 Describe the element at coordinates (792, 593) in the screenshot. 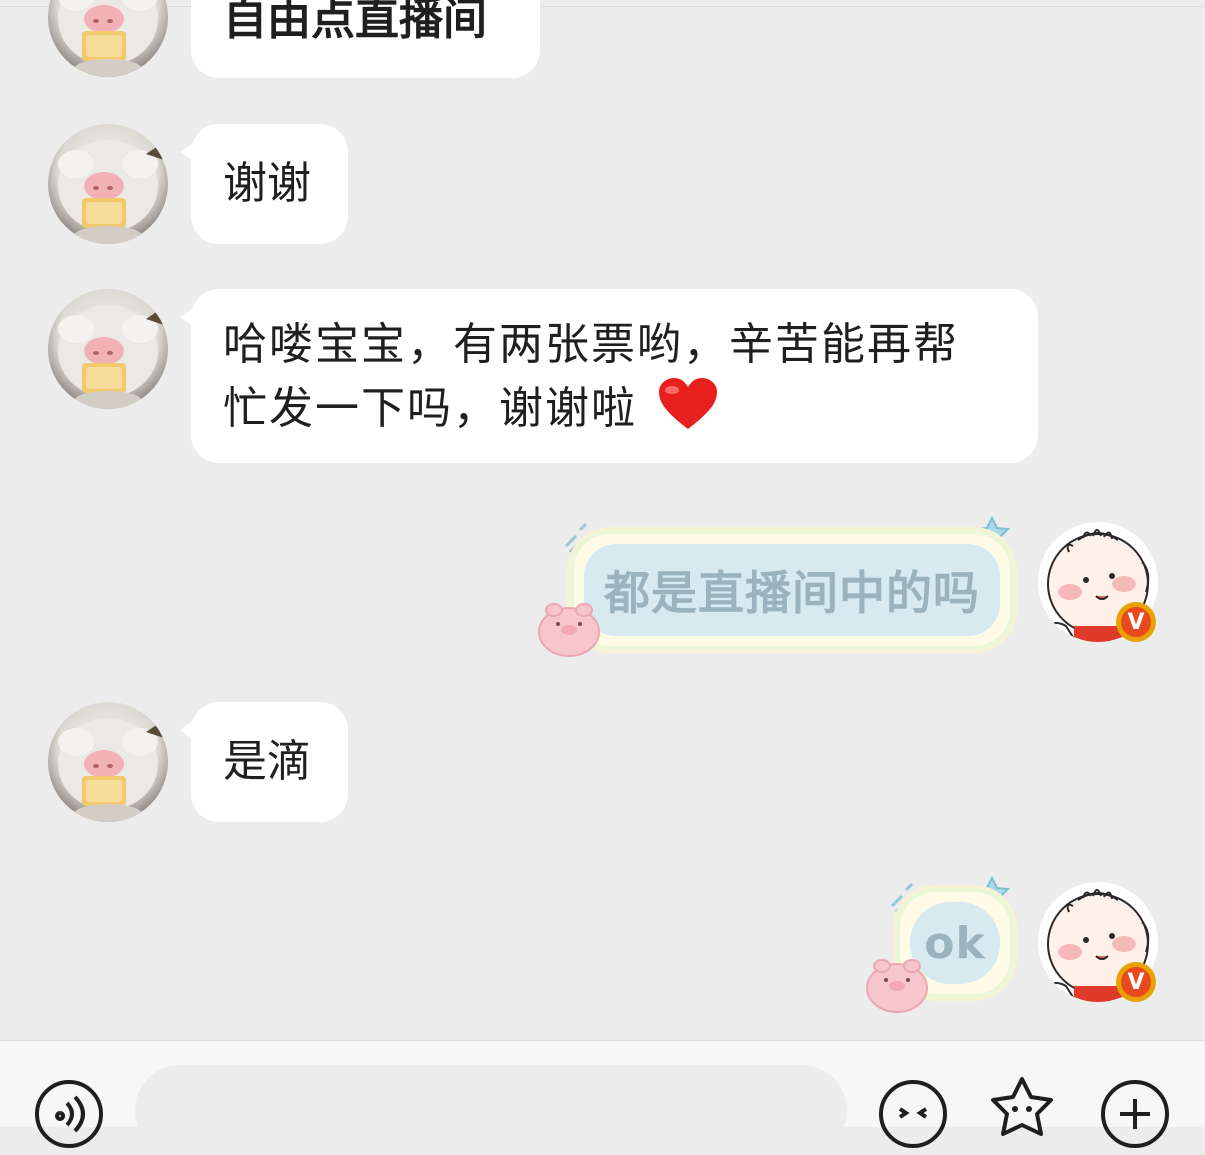

I see `message-text: 都是直播间中的吗` at that location.